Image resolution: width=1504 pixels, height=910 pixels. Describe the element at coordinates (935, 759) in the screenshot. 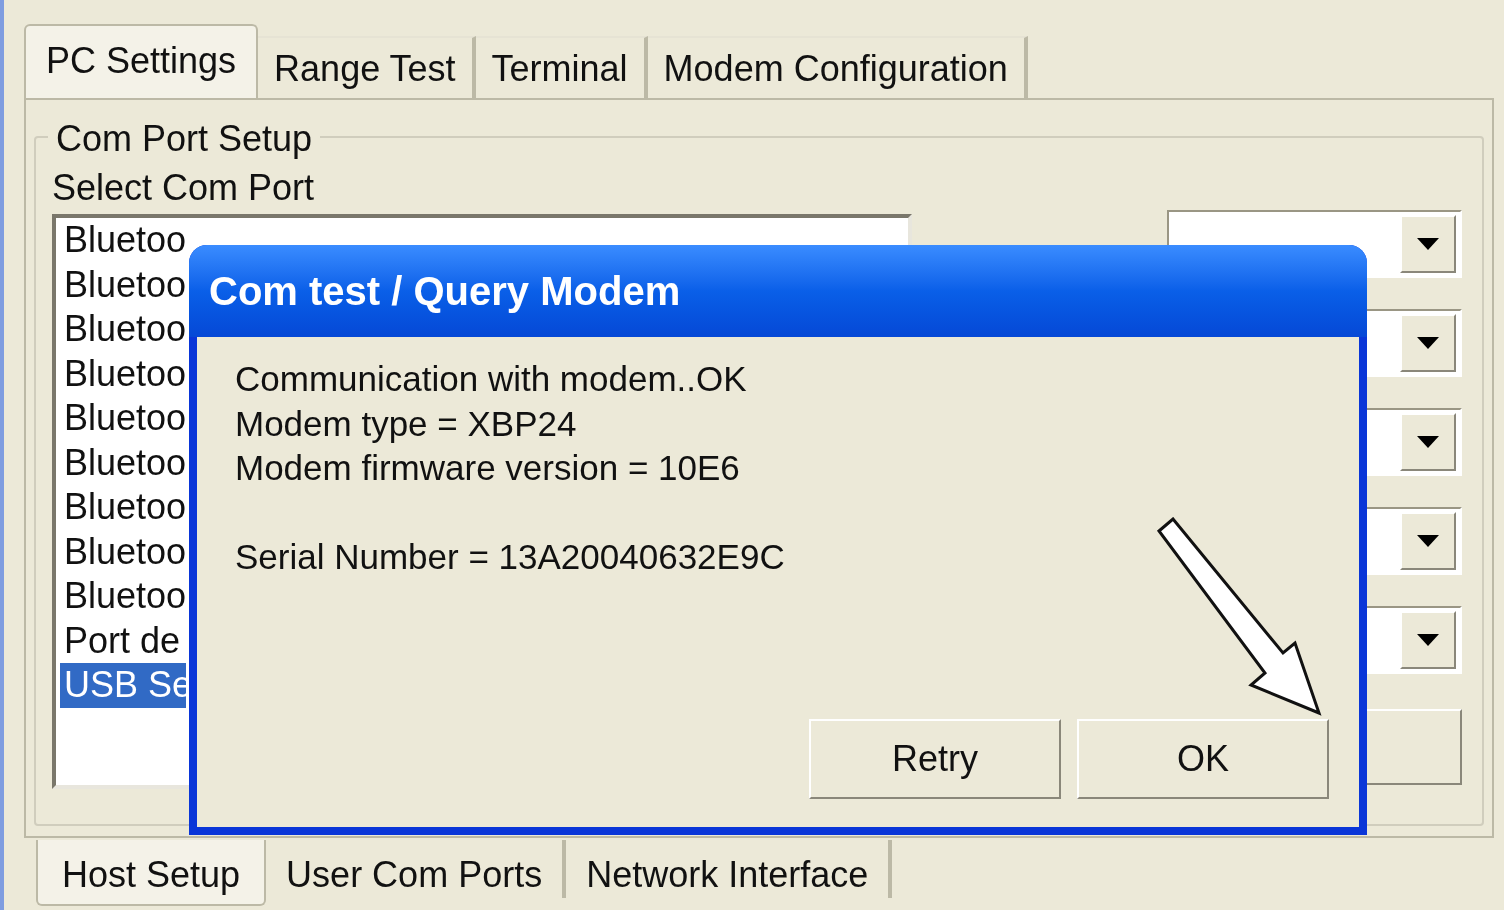

I see `dialog-button: Retry` at that location.